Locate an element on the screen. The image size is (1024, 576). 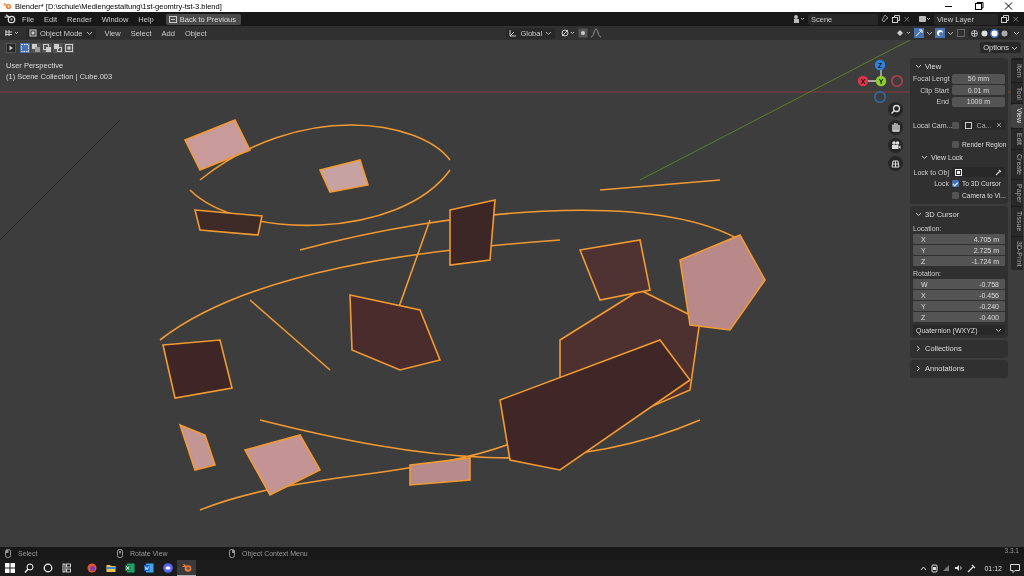
folder-icon is located at coordinates (110, 568).